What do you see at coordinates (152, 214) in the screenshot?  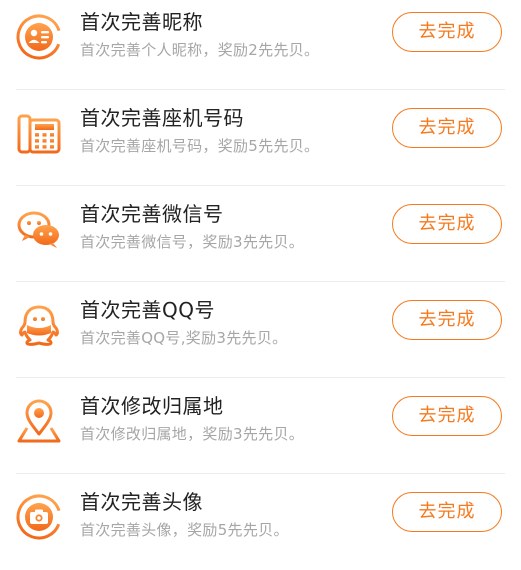 I see `task-title: 首次完善微信号` at bounding box center [152, 214].